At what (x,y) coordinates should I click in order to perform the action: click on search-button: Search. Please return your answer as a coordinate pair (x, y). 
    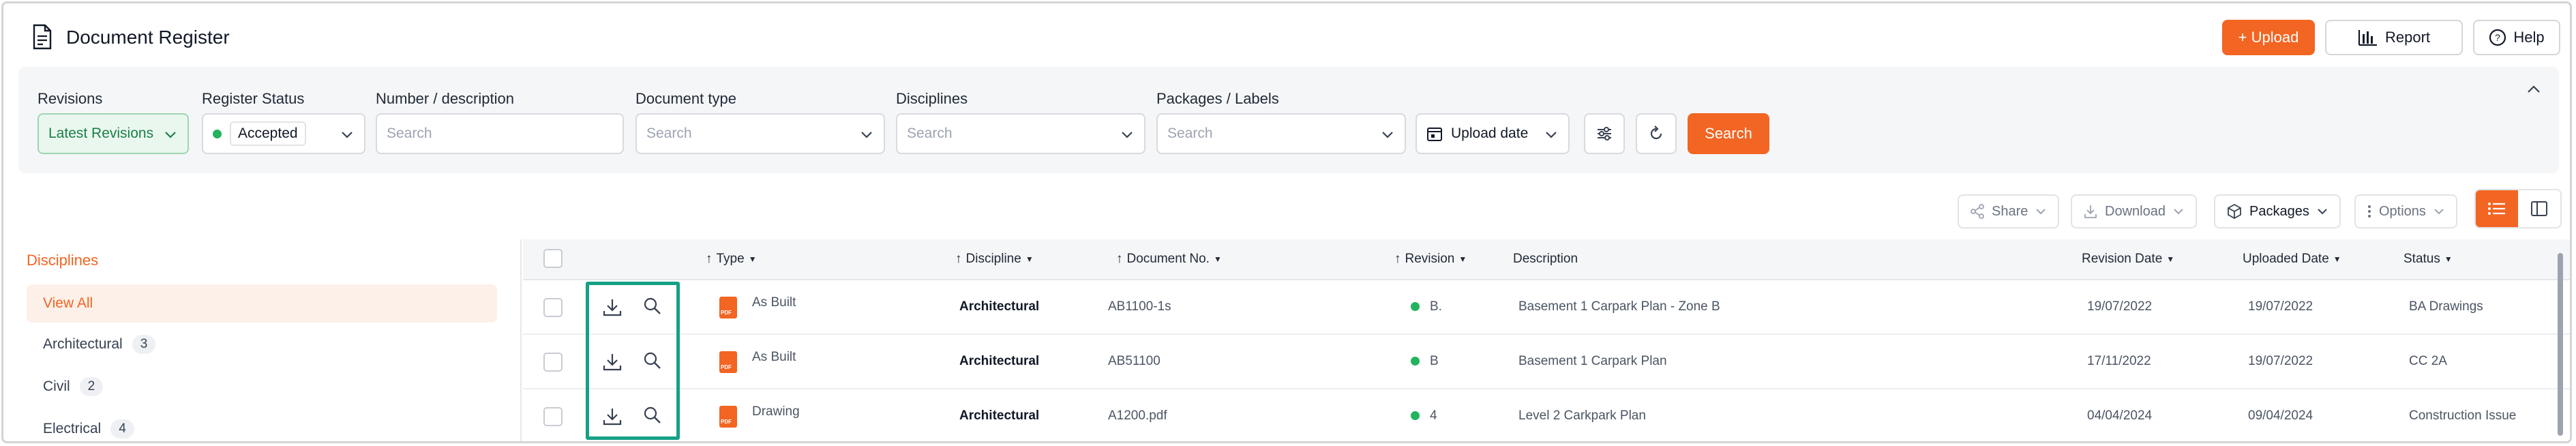
    Looking at the image, I should click on (1729, 133).